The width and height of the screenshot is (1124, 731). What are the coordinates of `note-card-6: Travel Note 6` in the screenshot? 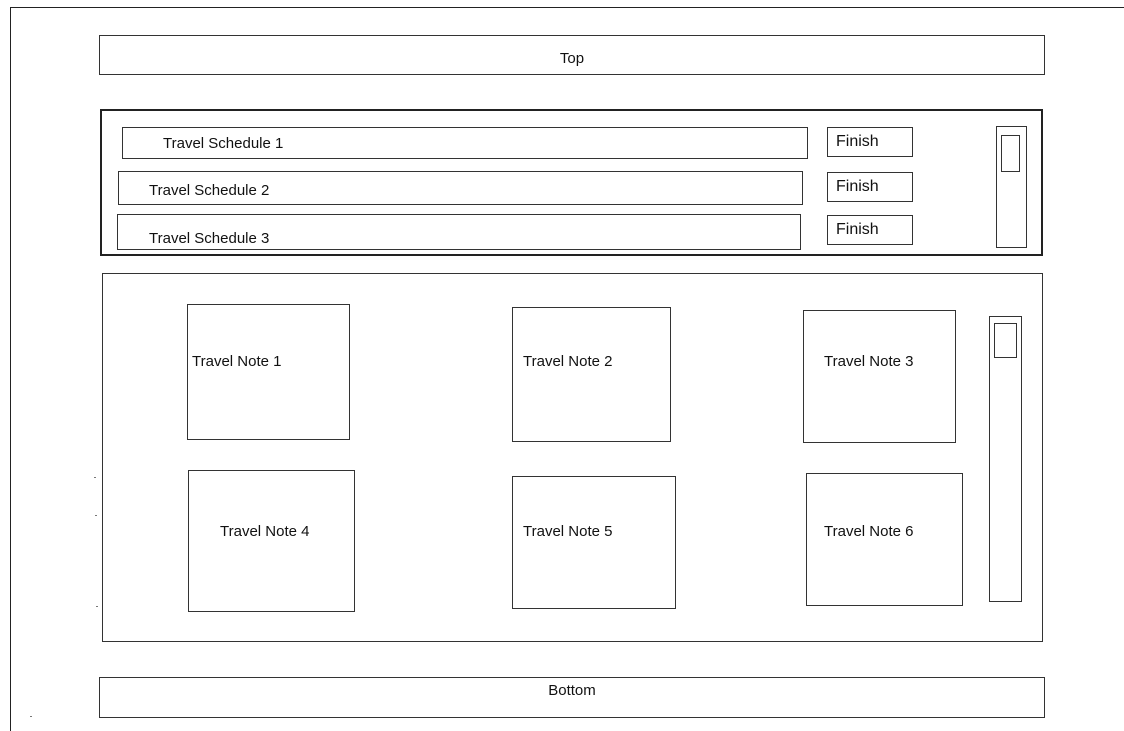 It's located at (884, 539).